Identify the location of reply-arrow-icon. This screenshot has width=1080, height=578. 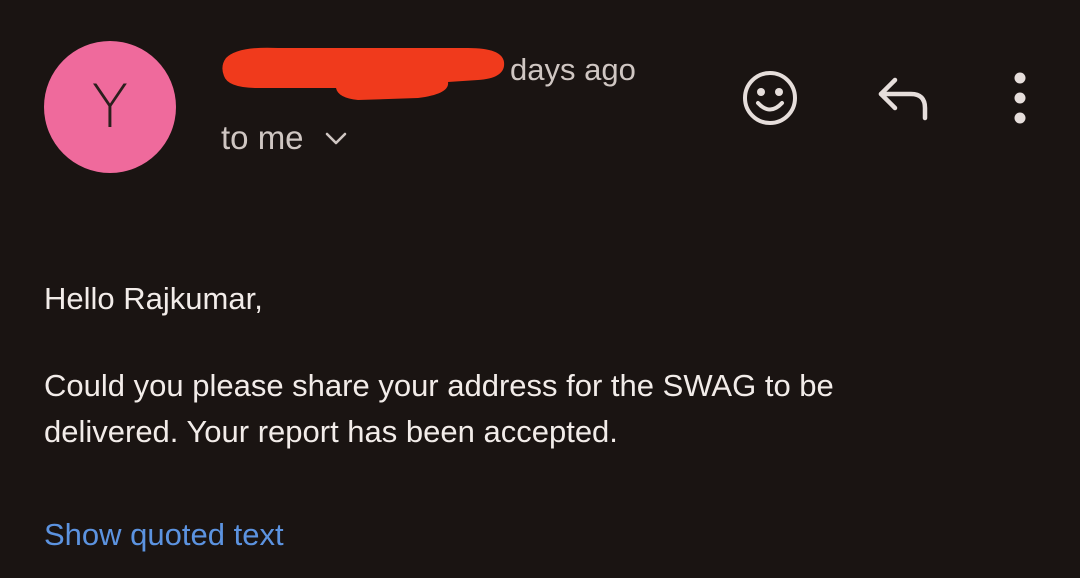
(903, 99).